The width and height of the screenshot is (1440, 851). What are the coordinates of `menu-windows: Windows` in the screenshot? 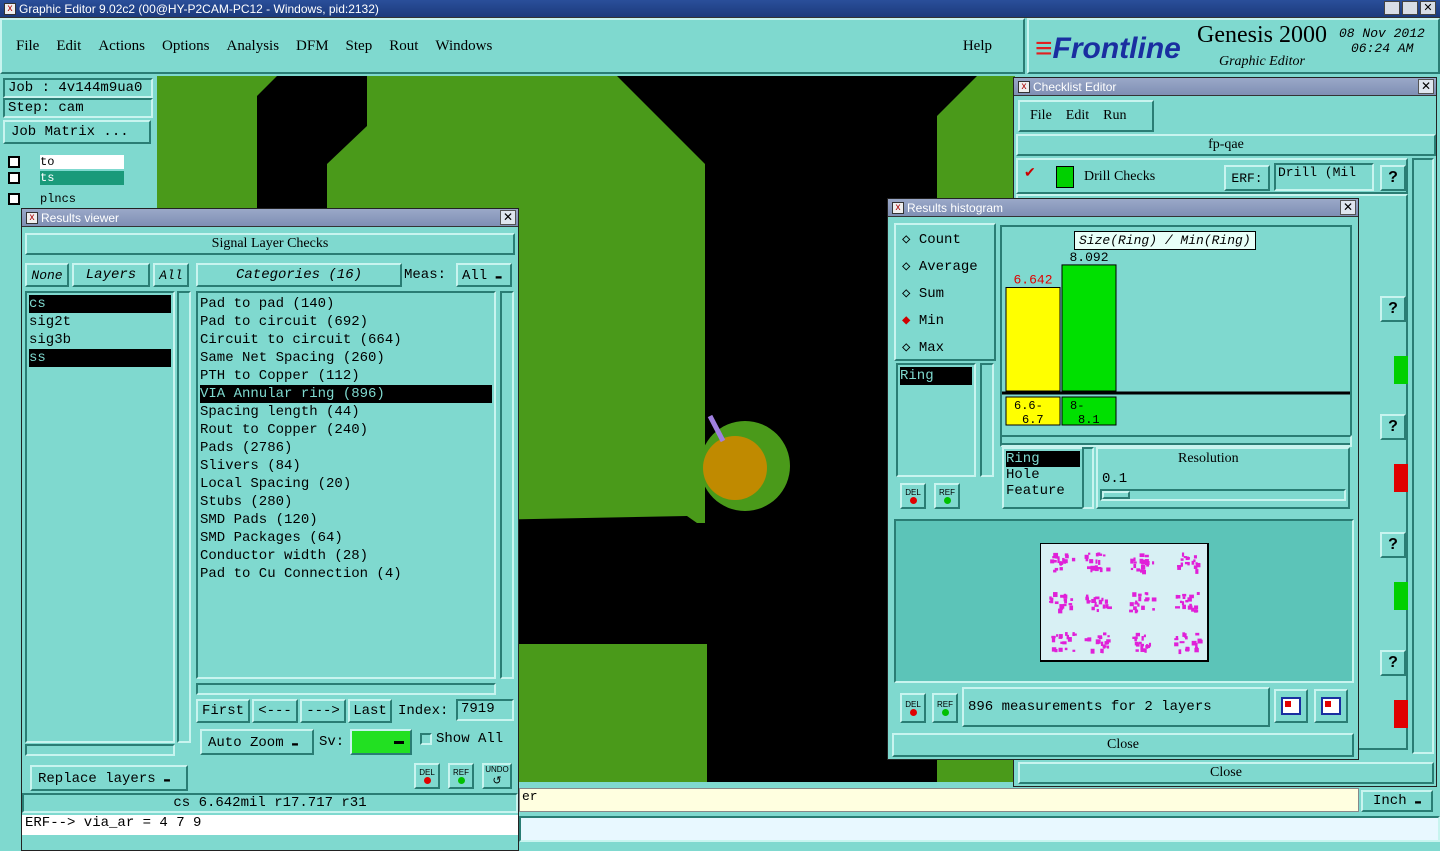 It's located at (463, 46).